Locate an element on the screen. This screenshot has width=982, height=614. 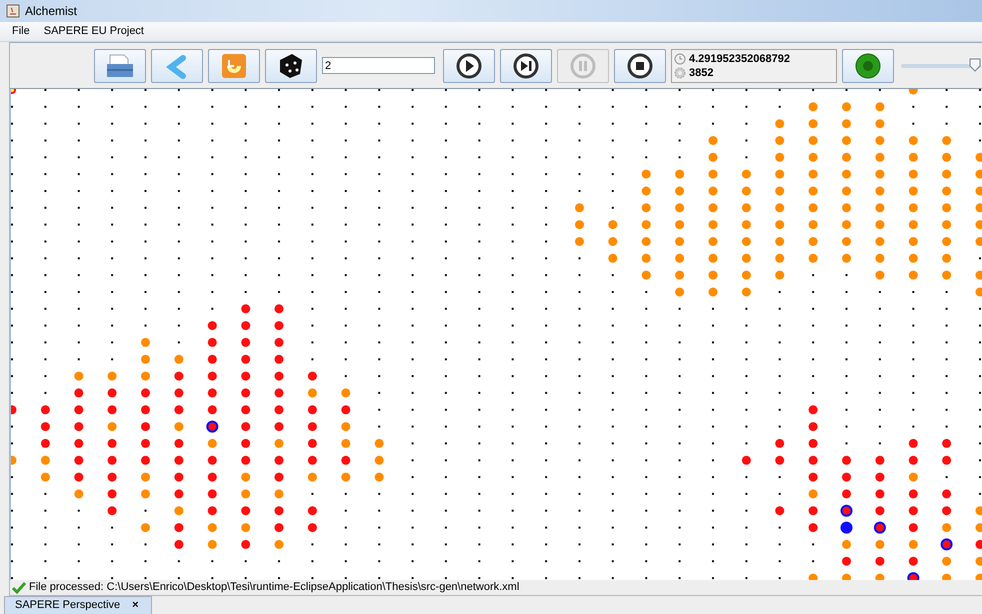
save-button is located at coordinates (120, 65).